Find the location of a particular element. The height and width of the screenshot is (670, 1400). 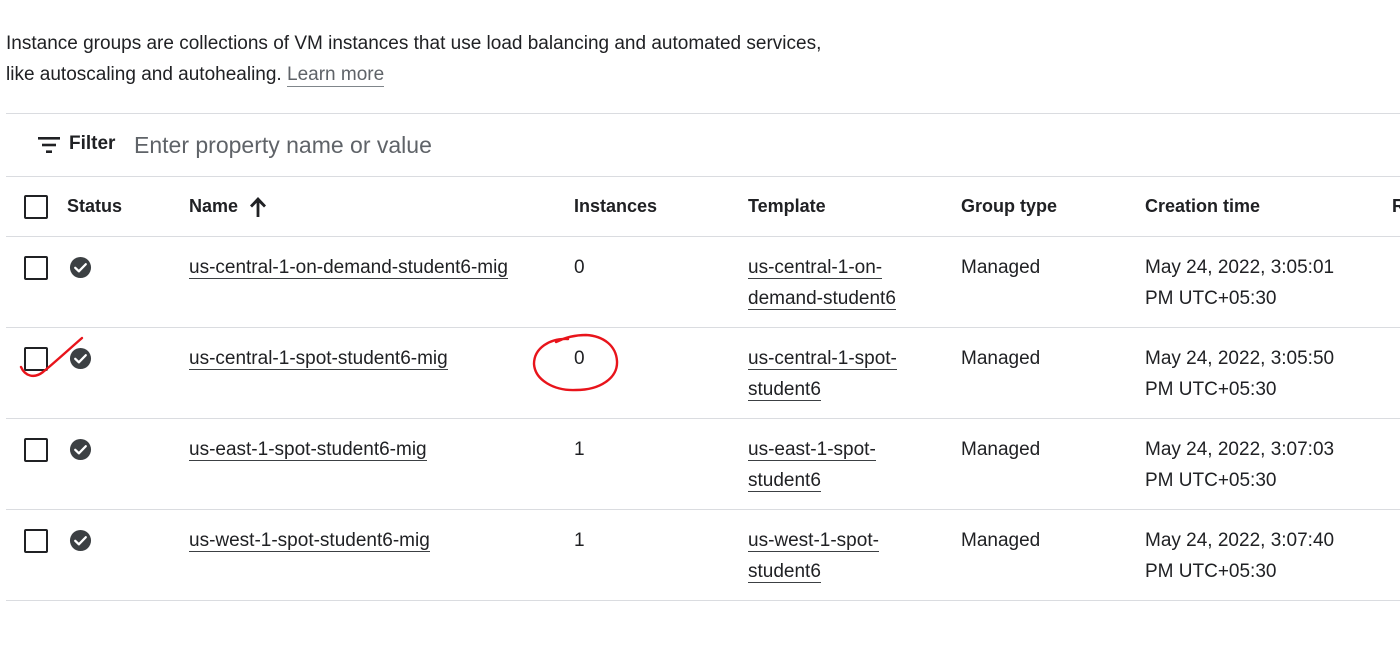

instance-group-name-link: us-west-1-spot-student6-mig is located at coordinates (309, 541).